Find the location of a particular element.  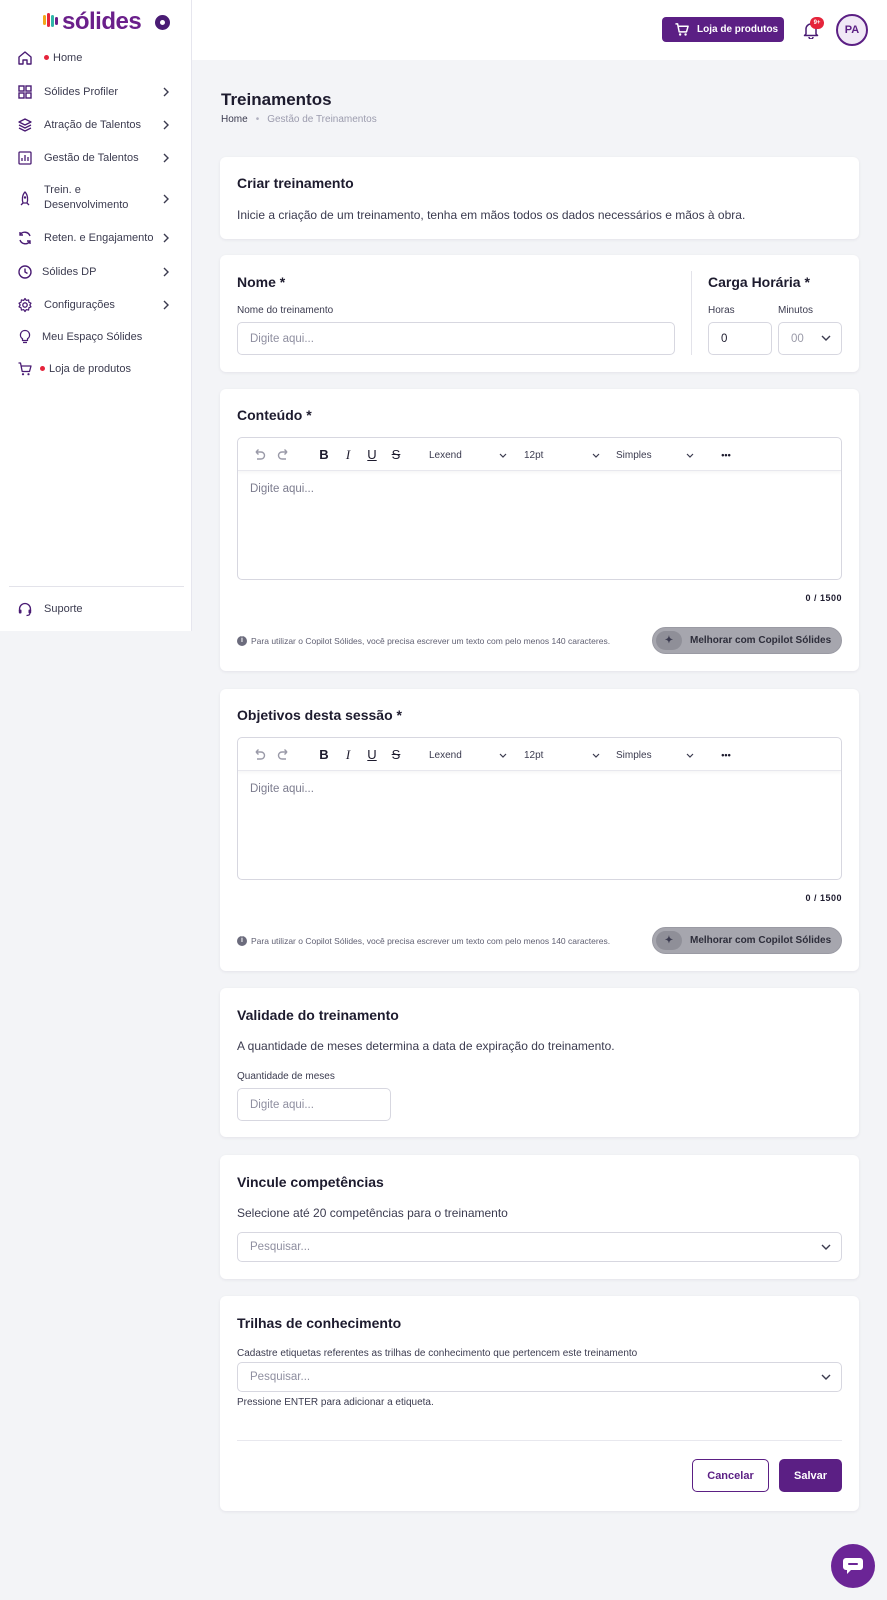

cancel-button: Cancelar is located at coordinates (730, 1475).